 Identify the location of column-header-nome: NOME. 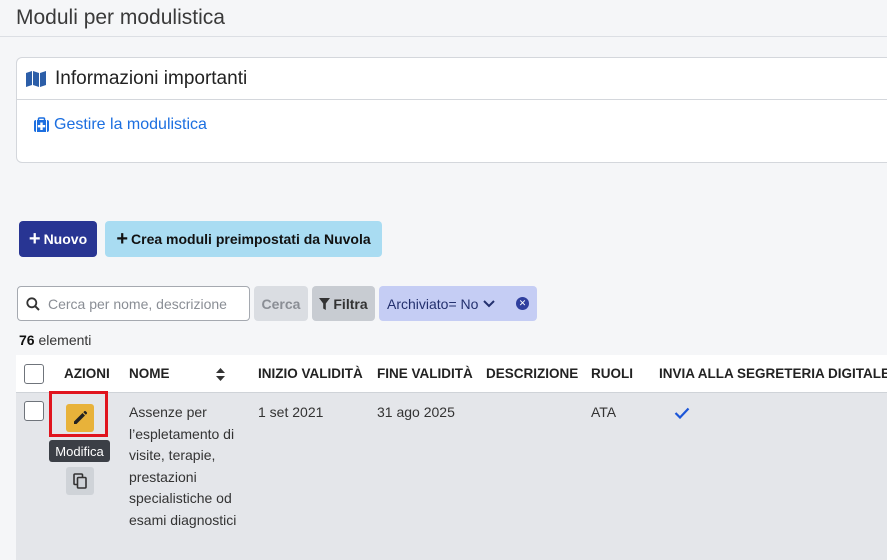
(149, 373).